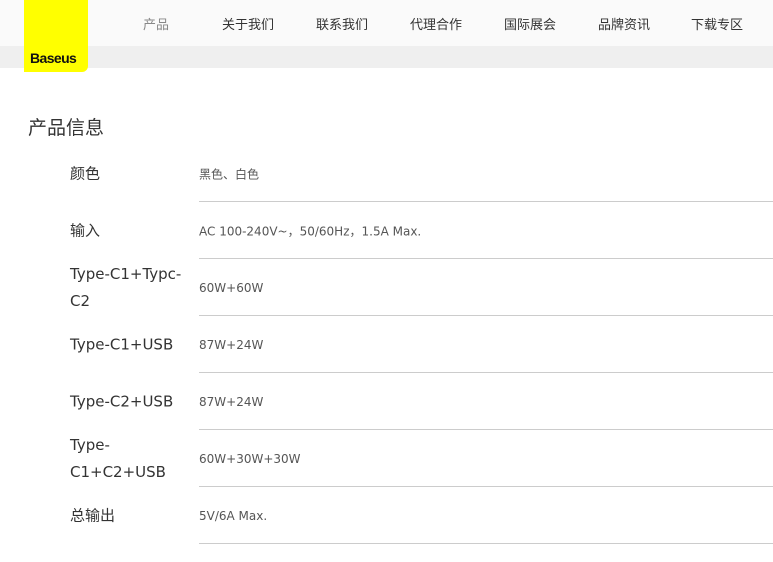  What do you see at coordinates (118, 458) in the screenshot?
I see `spec-label: Type-C1+C2+USB` at bounding box center [118, 458].